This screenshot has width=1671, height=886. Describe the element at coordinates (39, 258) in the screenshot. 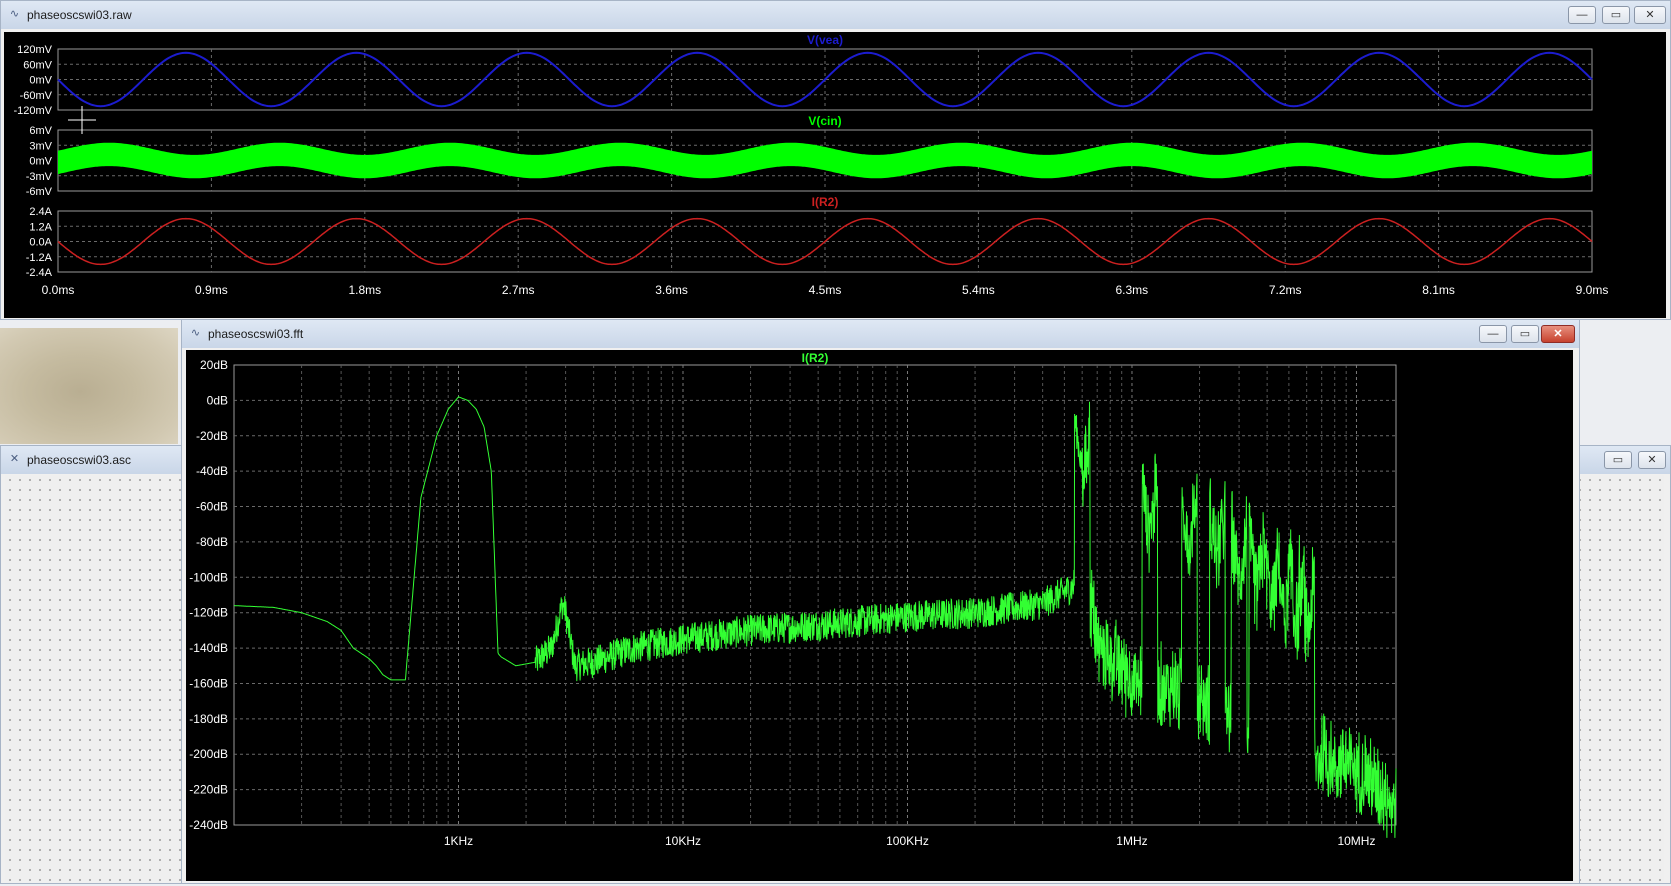

I see `y-tick-label: -1.2A` at that location.